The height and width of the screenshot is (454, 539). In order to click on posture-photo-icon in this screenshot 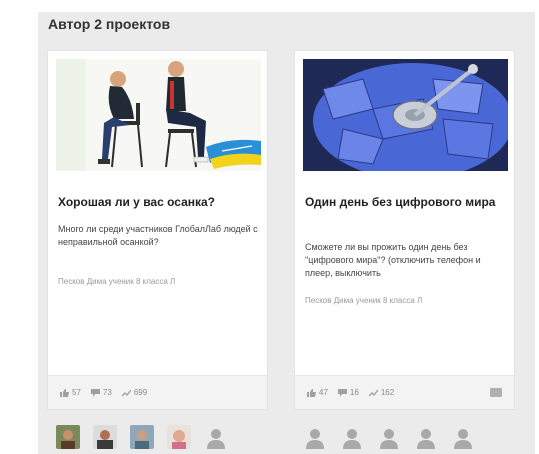, I will do `click(158, 115)`.